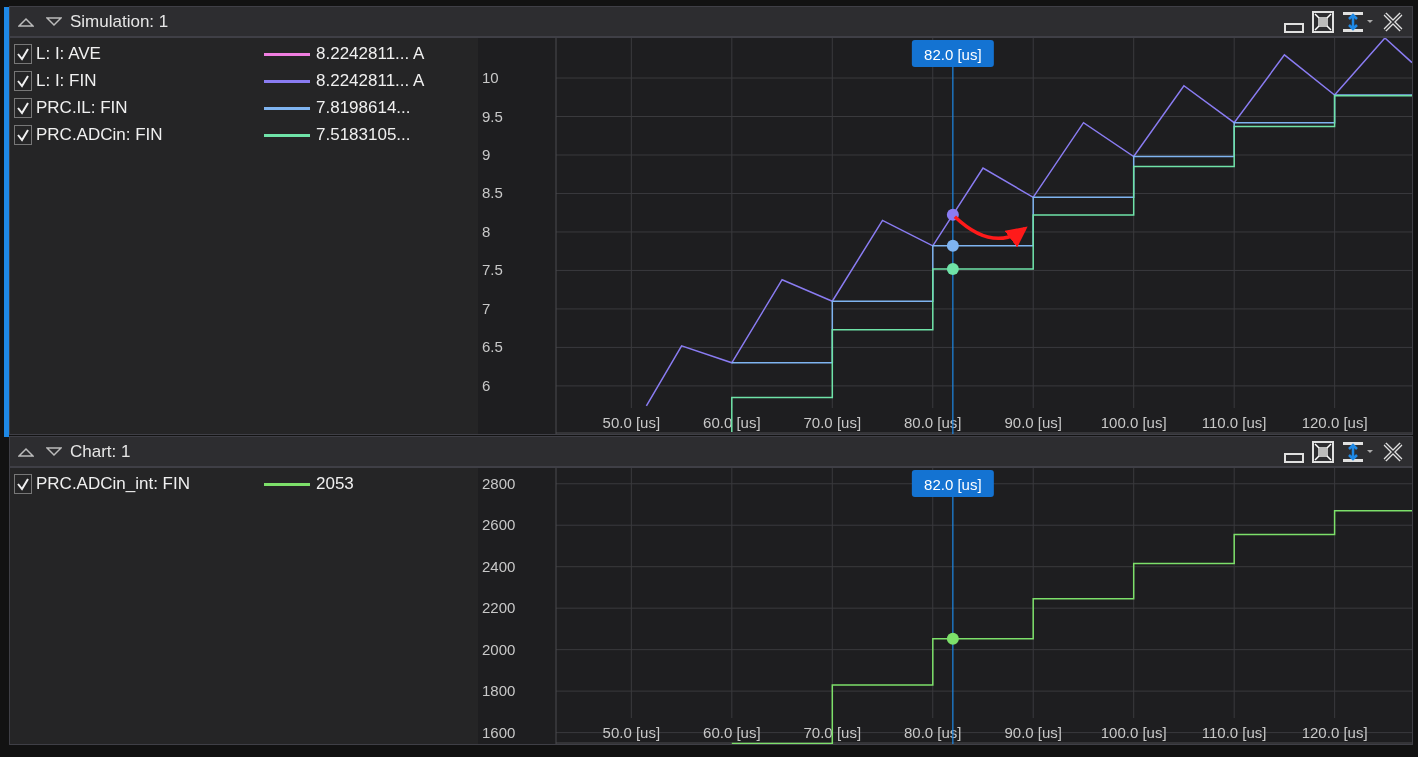  What do you see at coordinates (113, 484) in the screenshot?
I see `legend-label: PRC.ADCin_int: FIN` at bounding box center [113, 484].